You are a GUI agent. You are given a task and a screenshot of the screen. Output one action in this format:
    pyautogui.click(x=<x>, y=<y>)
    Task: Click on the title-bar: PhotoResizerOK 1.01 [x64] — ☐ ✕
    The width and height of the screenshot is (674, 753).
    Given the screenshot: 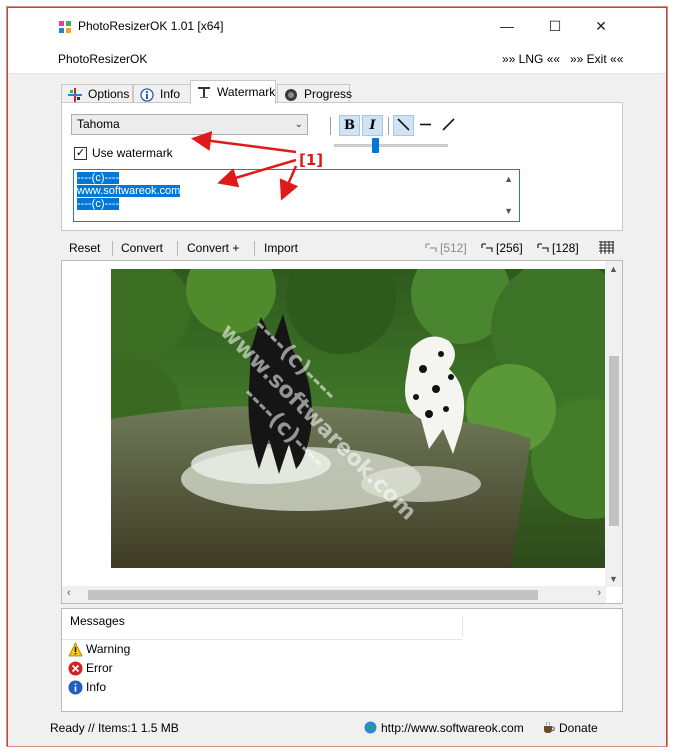 What is the action you would take?
    pyautogui.click(x=337, y=26)
    